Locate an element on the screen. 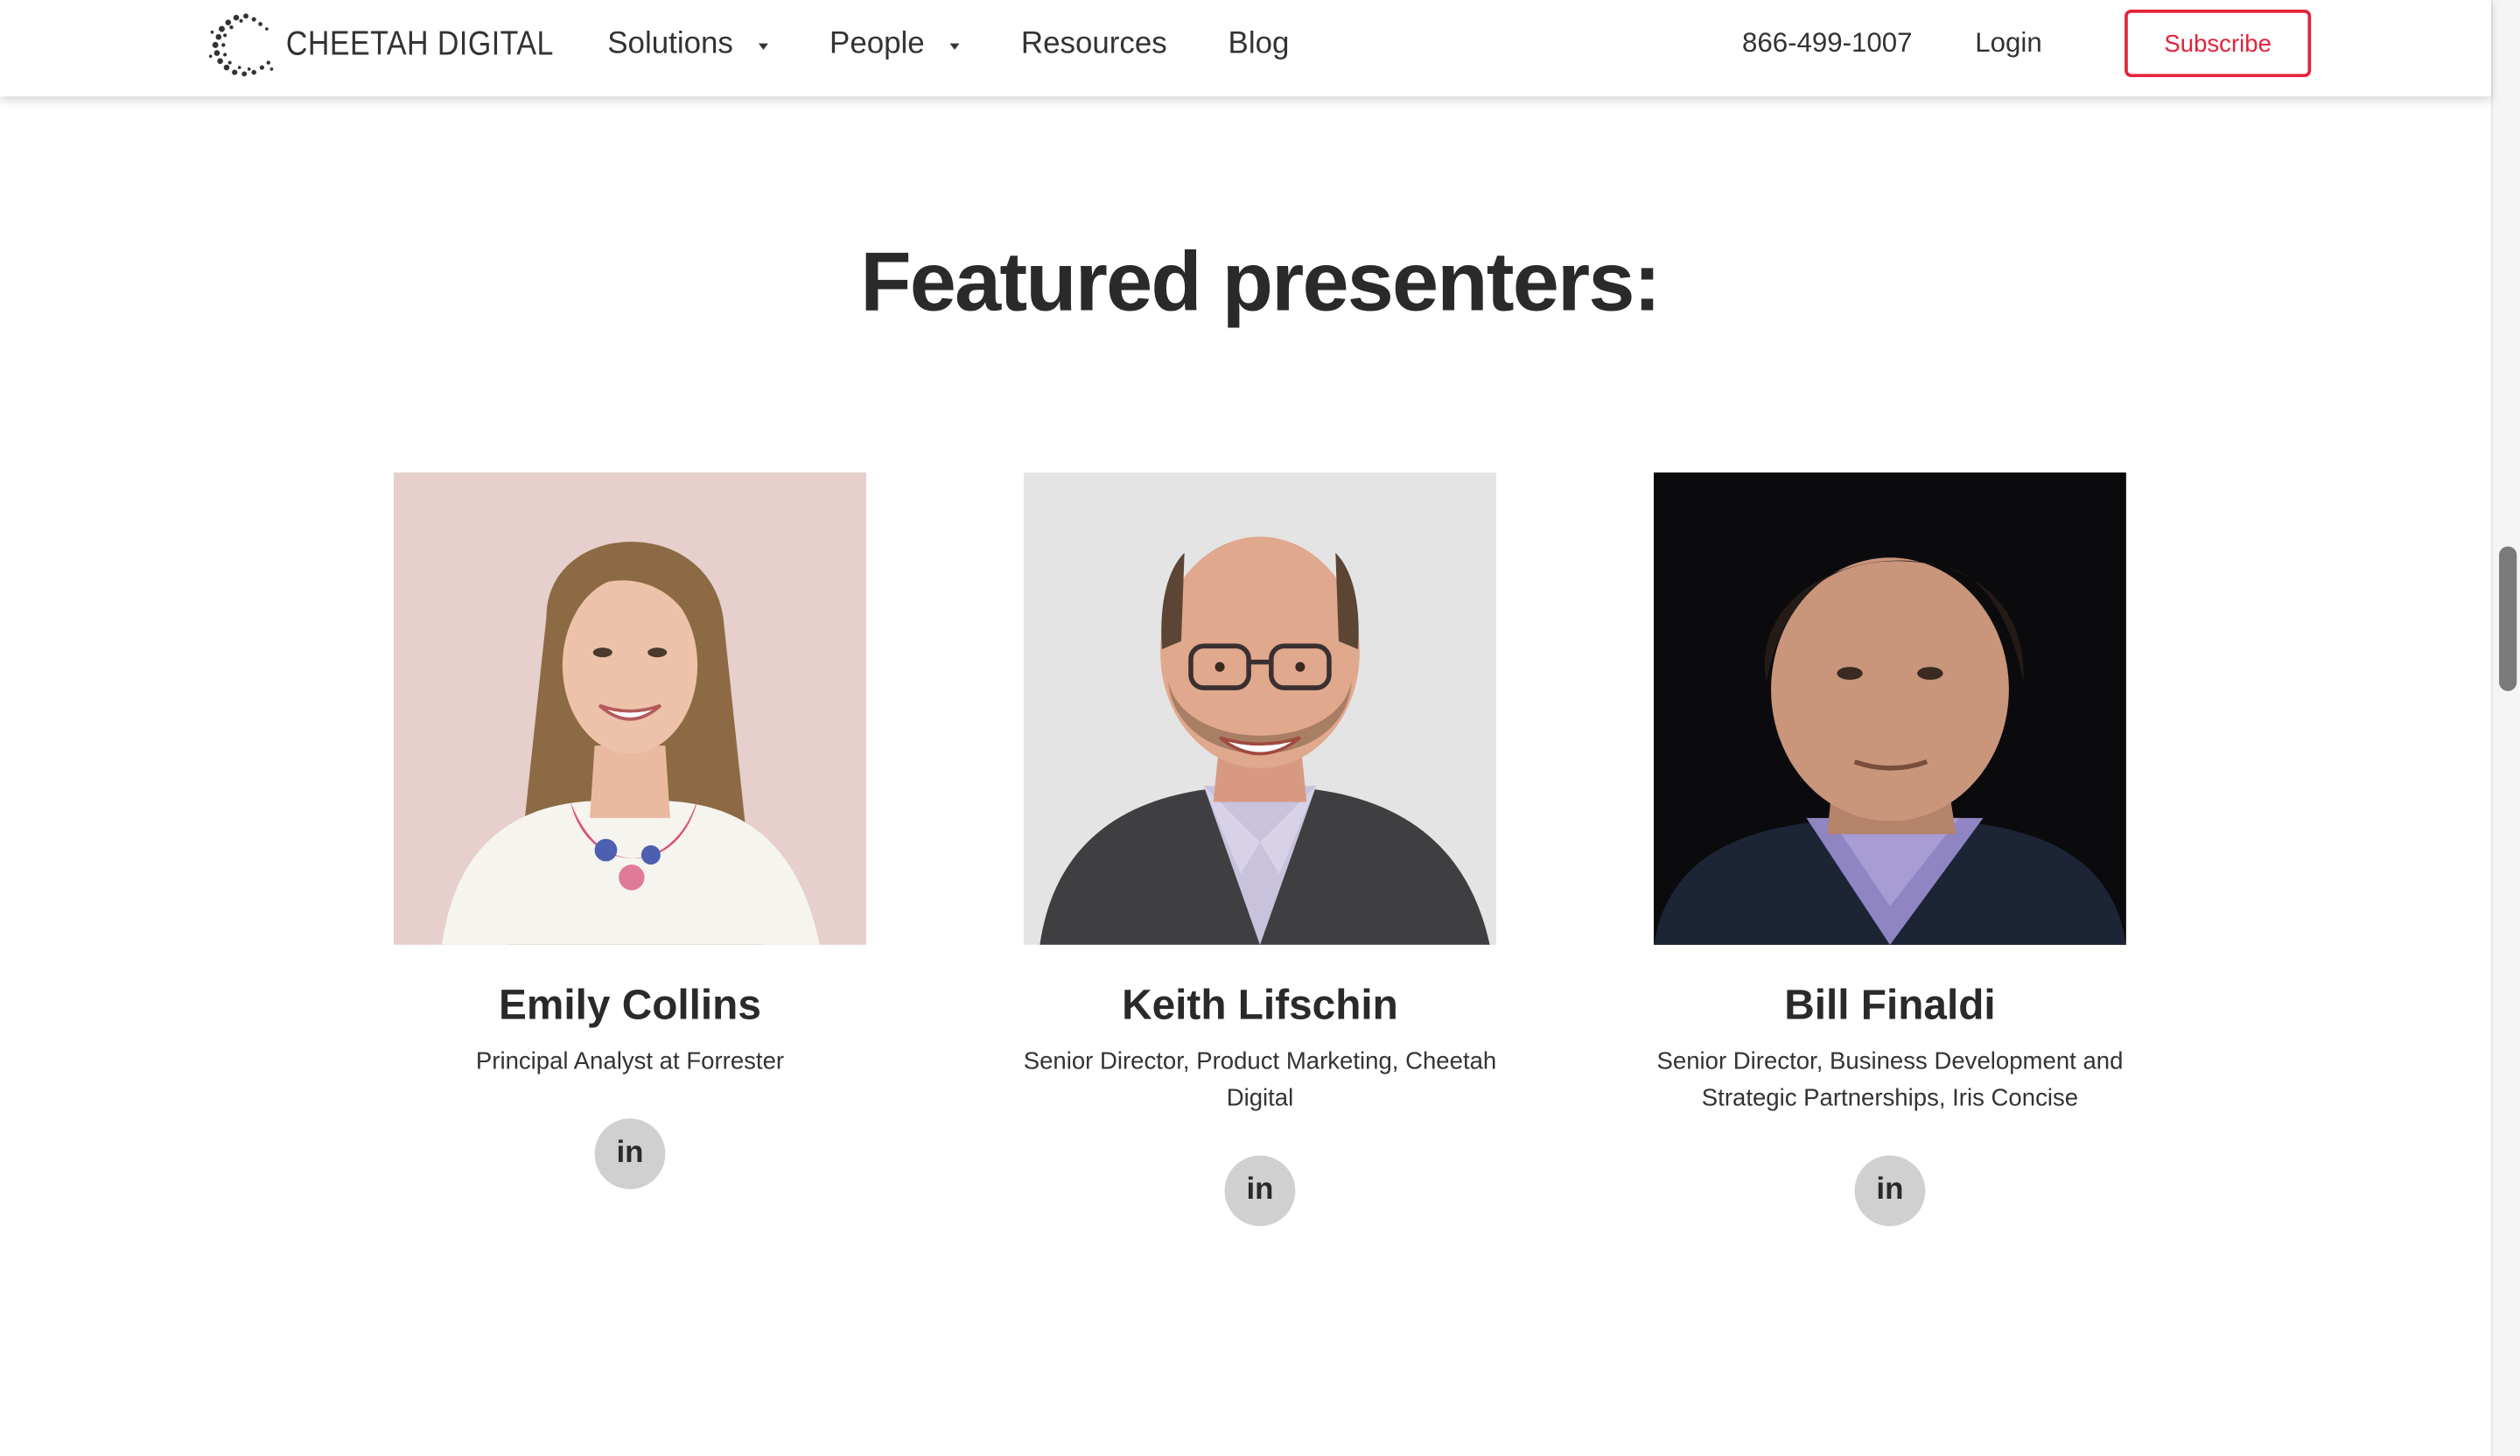  nav-item-people: People is located at coordinates (895, 44).